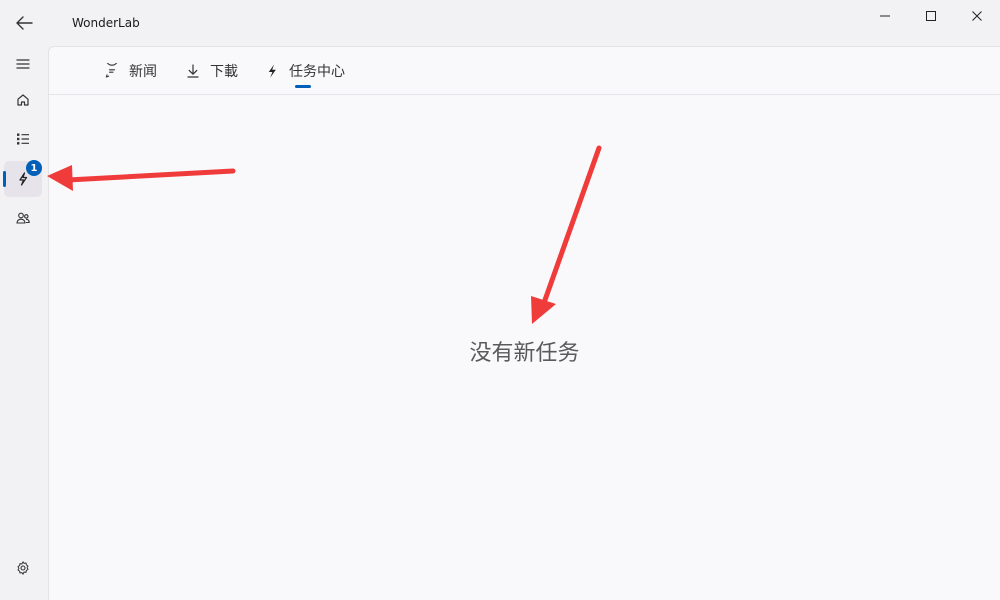 The width and height of the screenshot is (1000, 600). I want to click on back-arrow-icon, so click(24, 23).